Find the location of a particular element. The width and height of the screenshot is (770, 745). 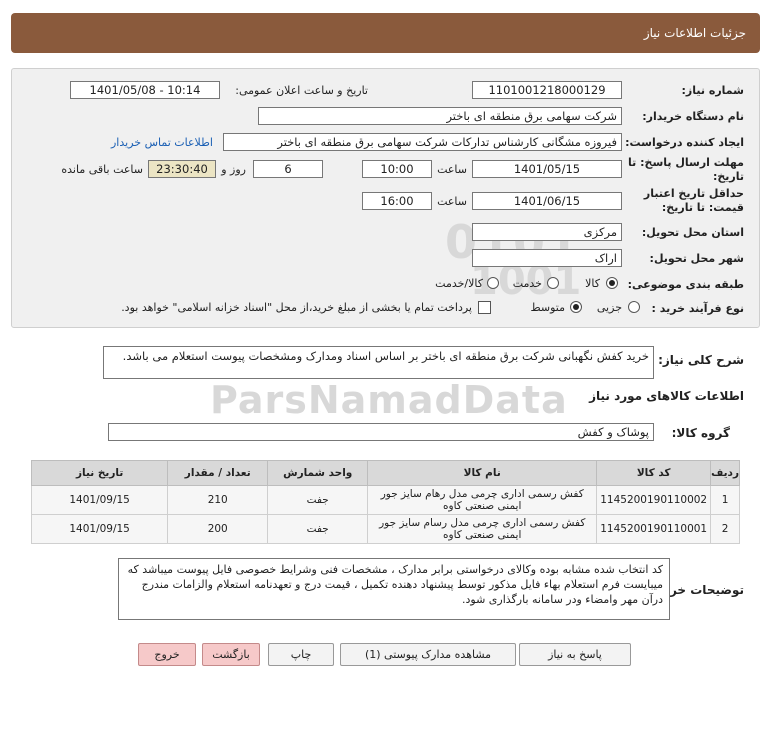

back-button: بازگشت is located at coordinates (231, 654).